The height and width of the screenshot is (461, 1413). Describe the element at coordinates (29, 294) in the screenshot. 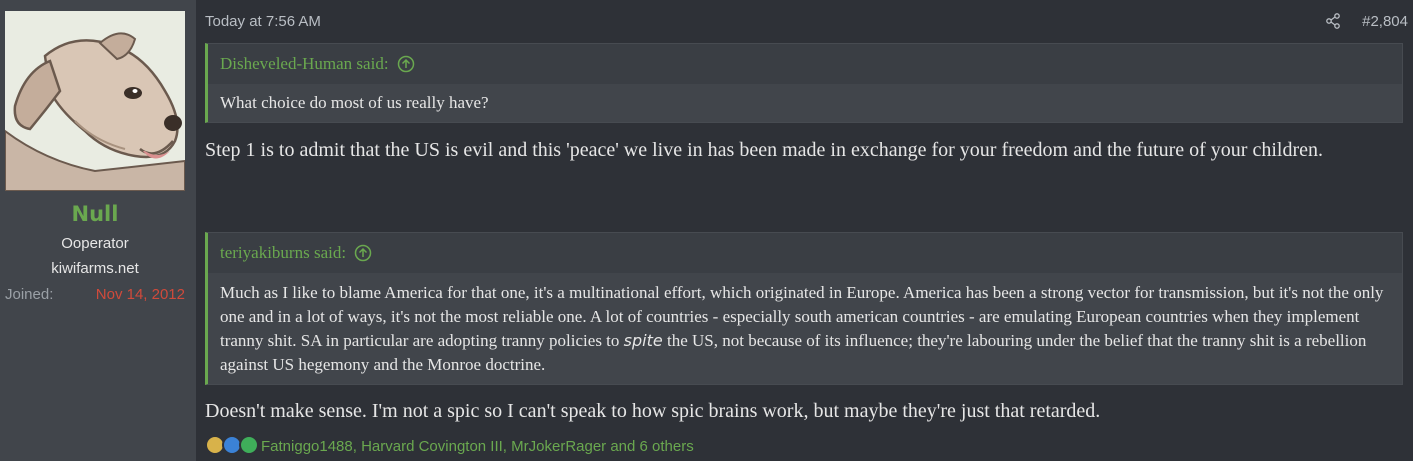

I see `joined-label: Joined:` at that location.